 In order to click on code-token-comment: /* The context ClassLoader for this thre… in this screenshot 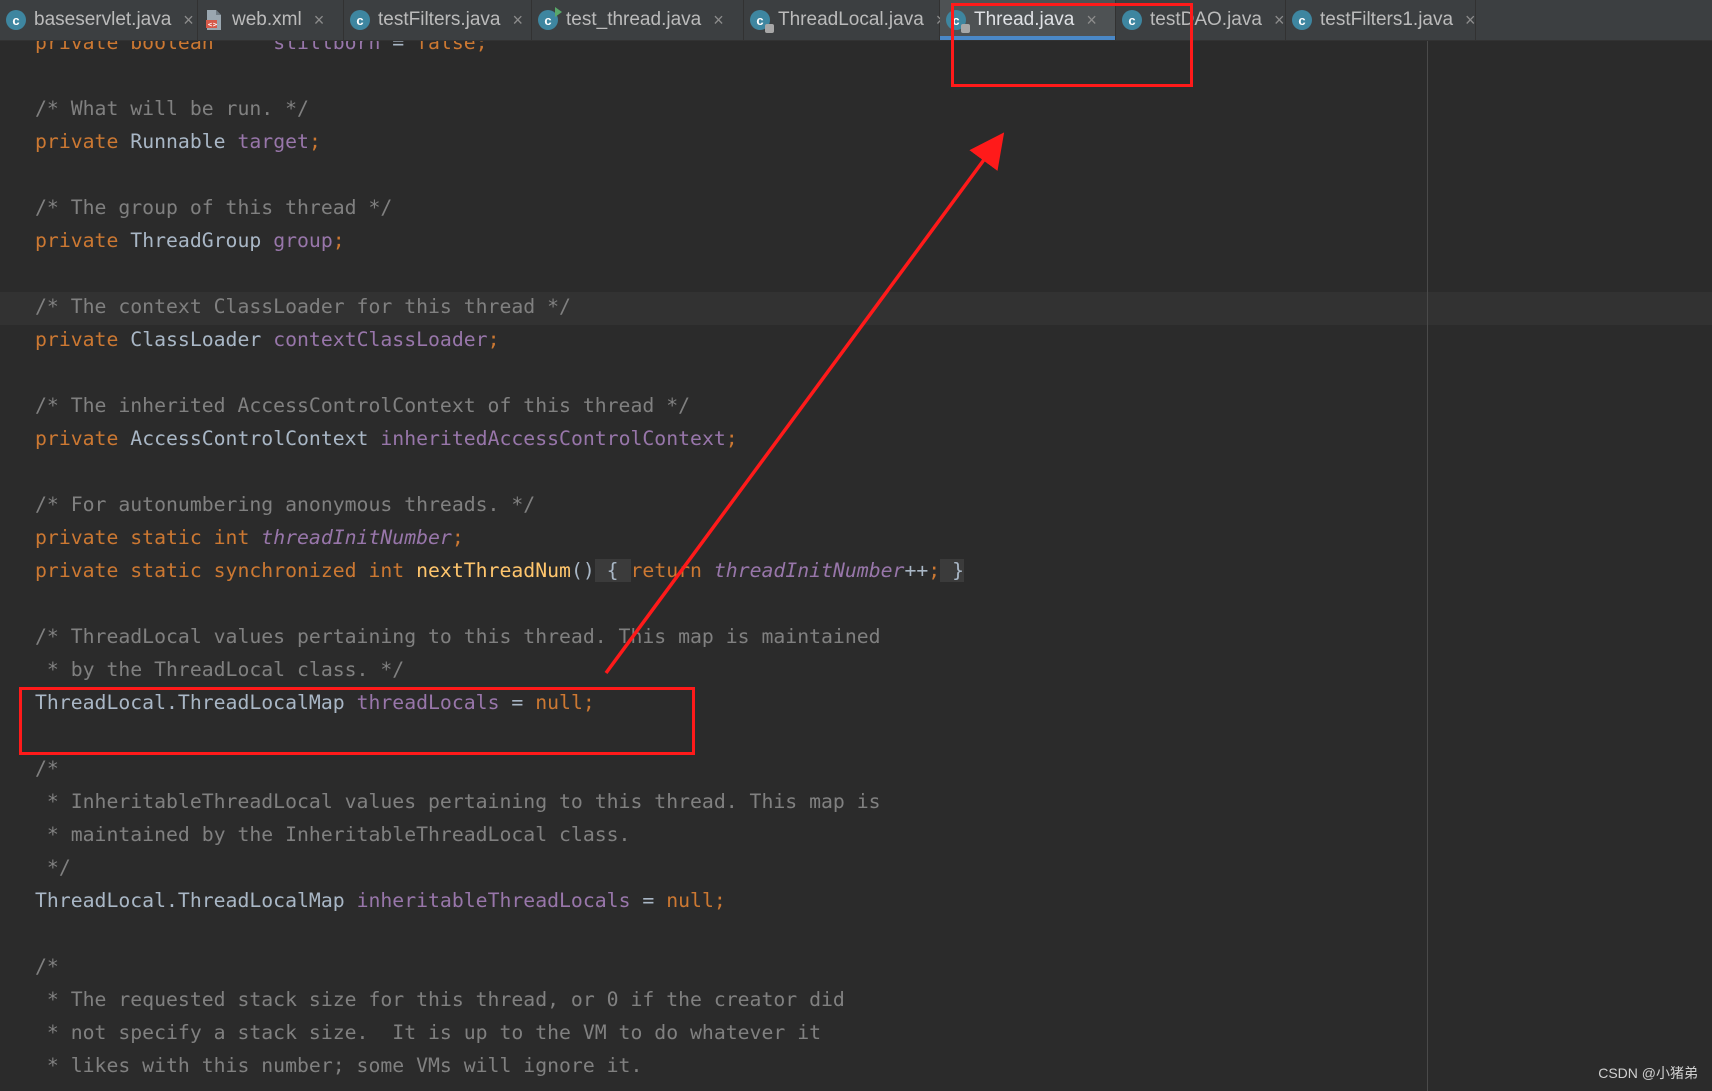, I will do `click(303, 306)`.